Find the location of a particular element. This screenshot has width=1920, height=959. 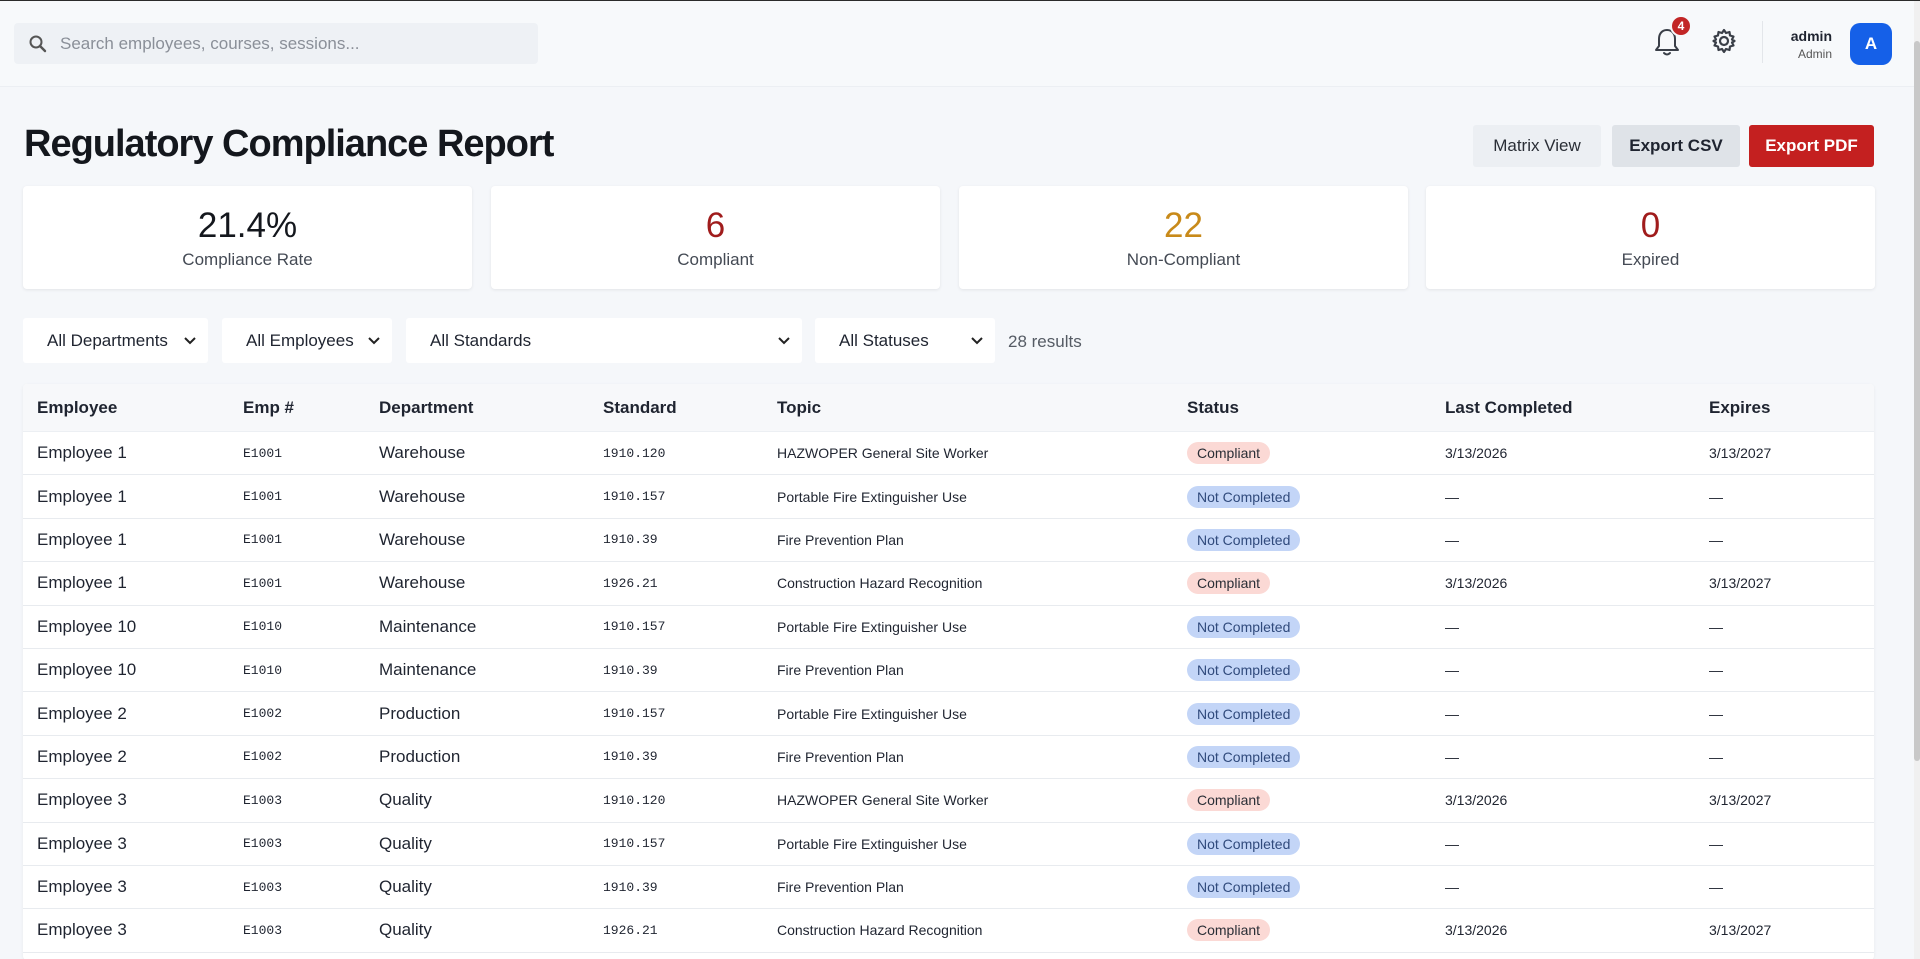

cell-standard: 1926.21 is located at coordinates (630, 583).